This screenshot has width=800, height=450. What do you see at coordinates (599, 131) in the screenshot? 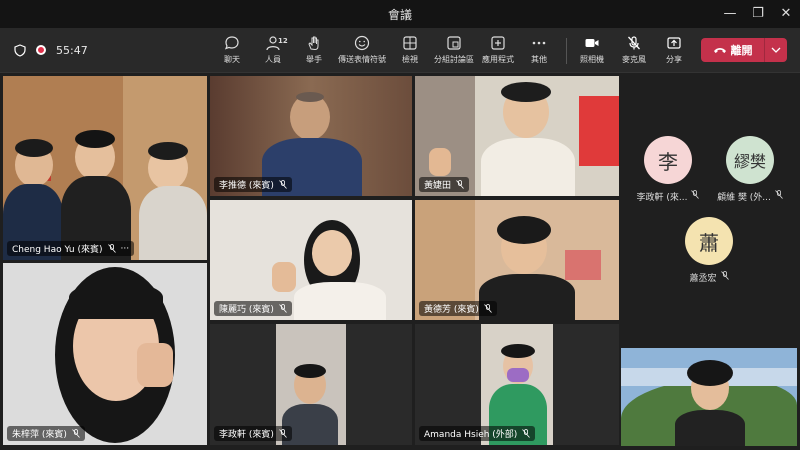
I see `flag-decoration` at bounding box center [599, 131].